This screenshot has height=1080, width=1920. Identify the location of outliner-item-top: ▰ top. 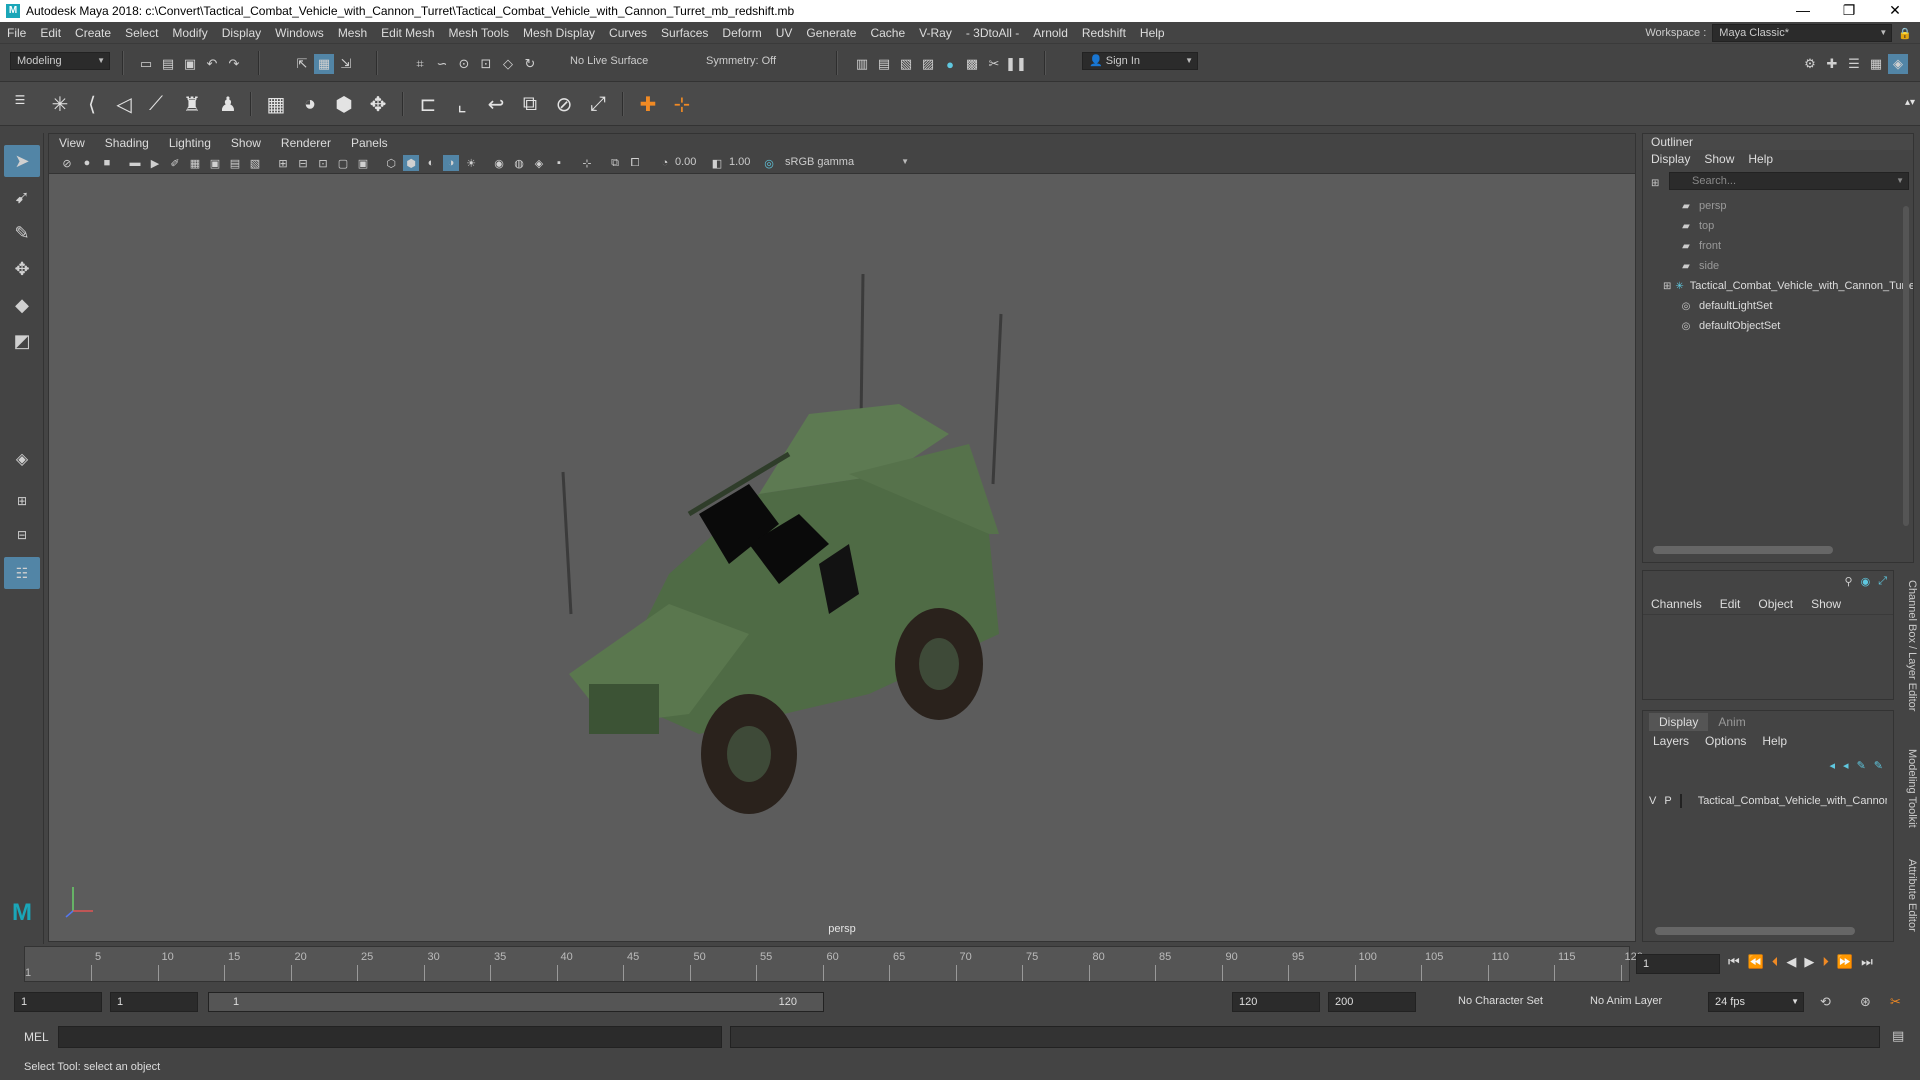
(1796, 226).